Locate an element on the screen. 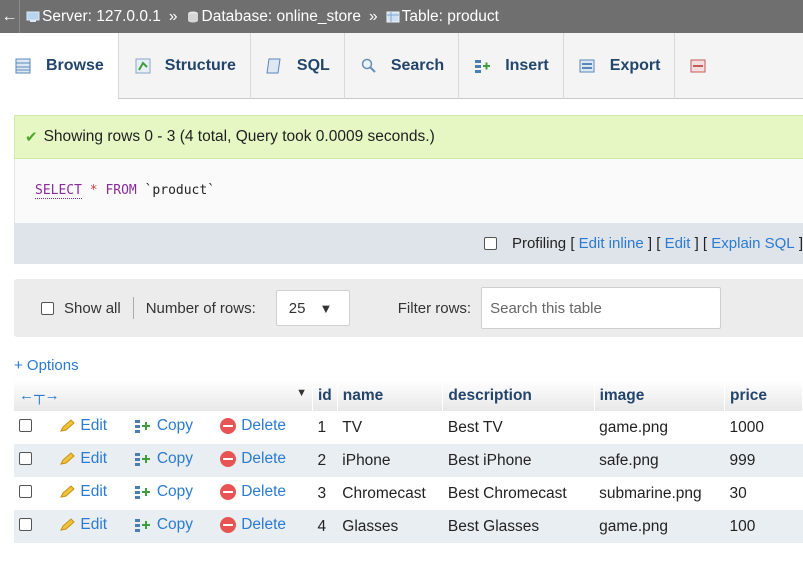  show-all-checkbox is located at coordinates (47, 308).